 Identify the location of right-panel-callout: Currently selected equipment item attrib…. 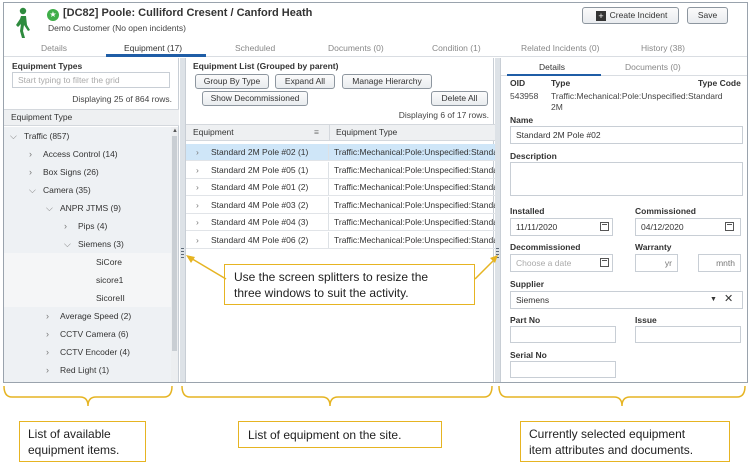
(625, 441).